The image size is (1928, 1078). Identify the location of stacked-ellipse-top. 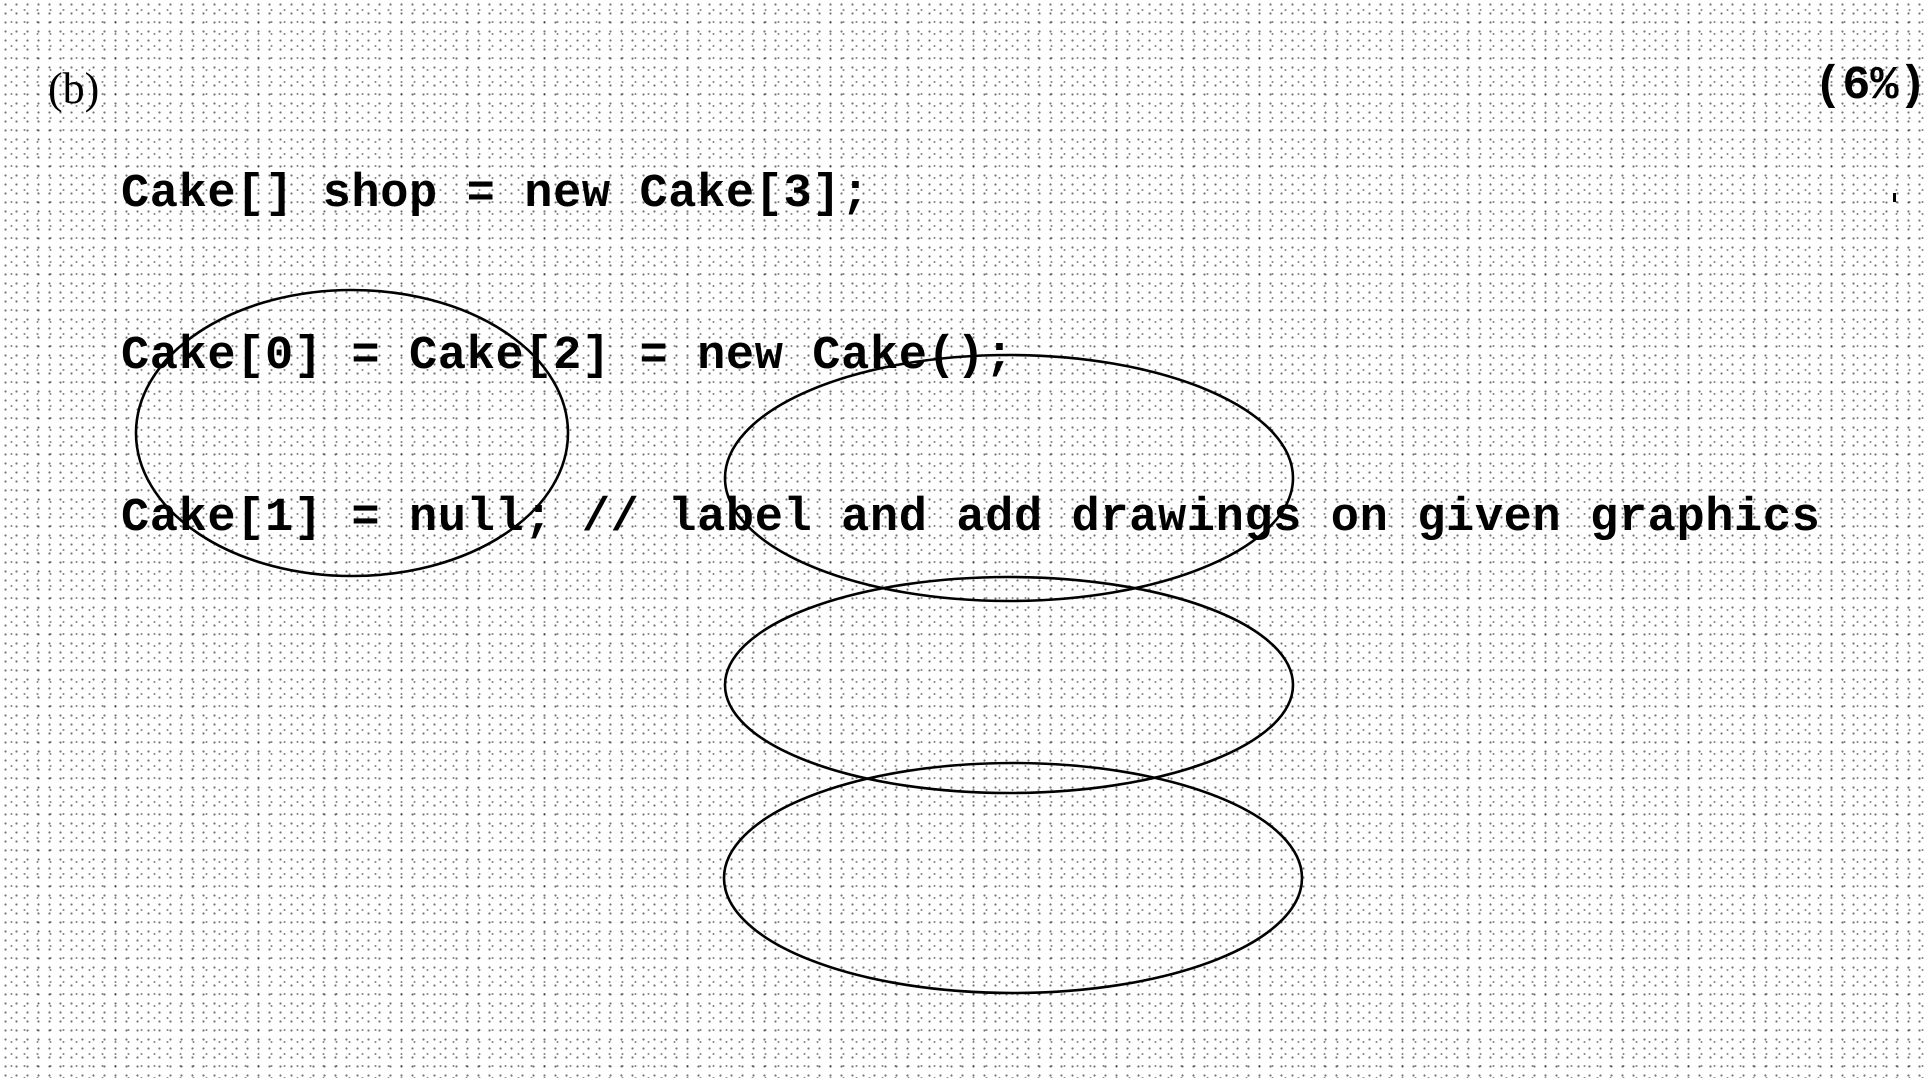
(1009, 478).